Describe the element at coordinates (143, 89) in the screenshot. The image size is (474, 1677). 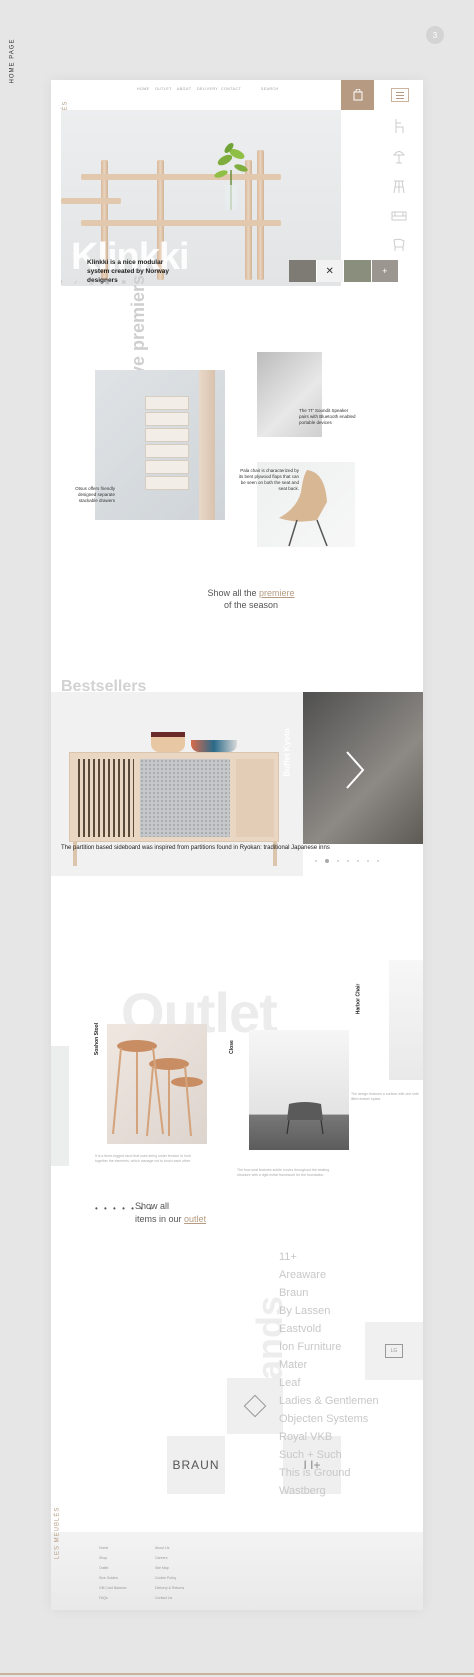
I see `nav-home: HOME` at that location.